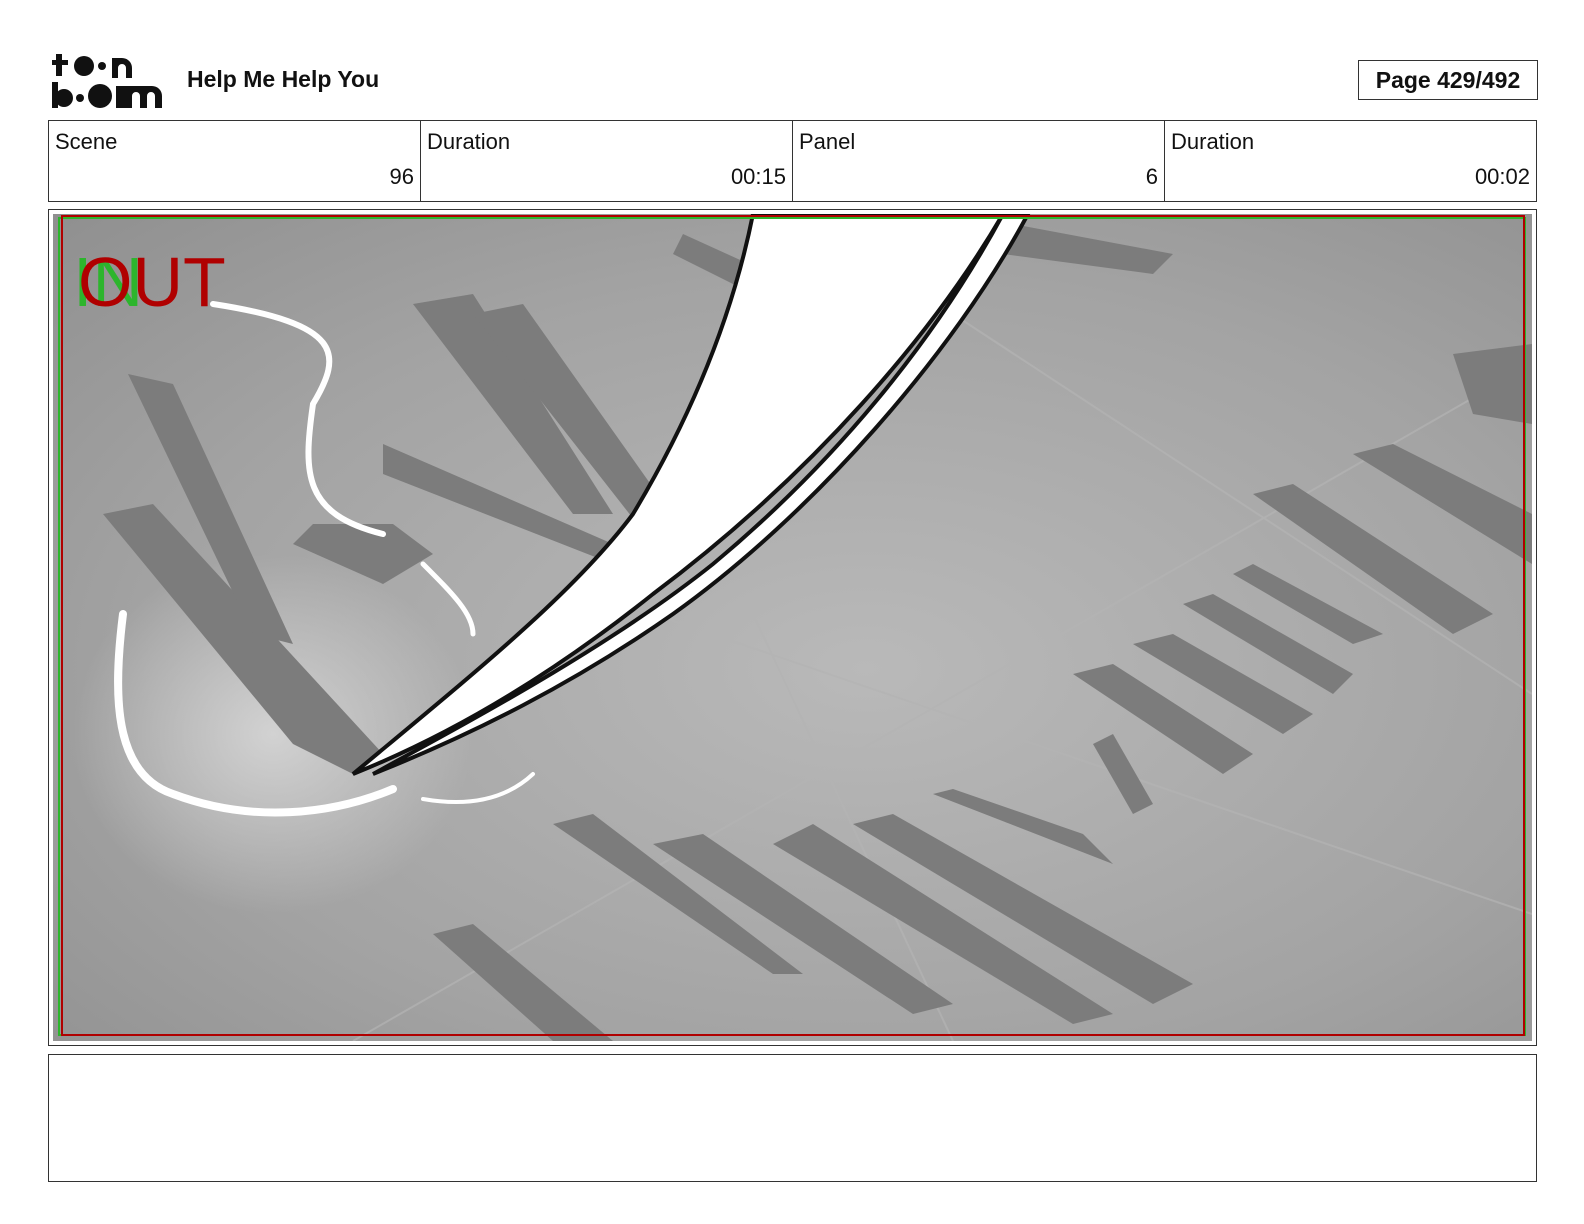 This screenshot has width=1584, height=1224. I want to click on page-counter: Page 429/492, so click(1448, 80).